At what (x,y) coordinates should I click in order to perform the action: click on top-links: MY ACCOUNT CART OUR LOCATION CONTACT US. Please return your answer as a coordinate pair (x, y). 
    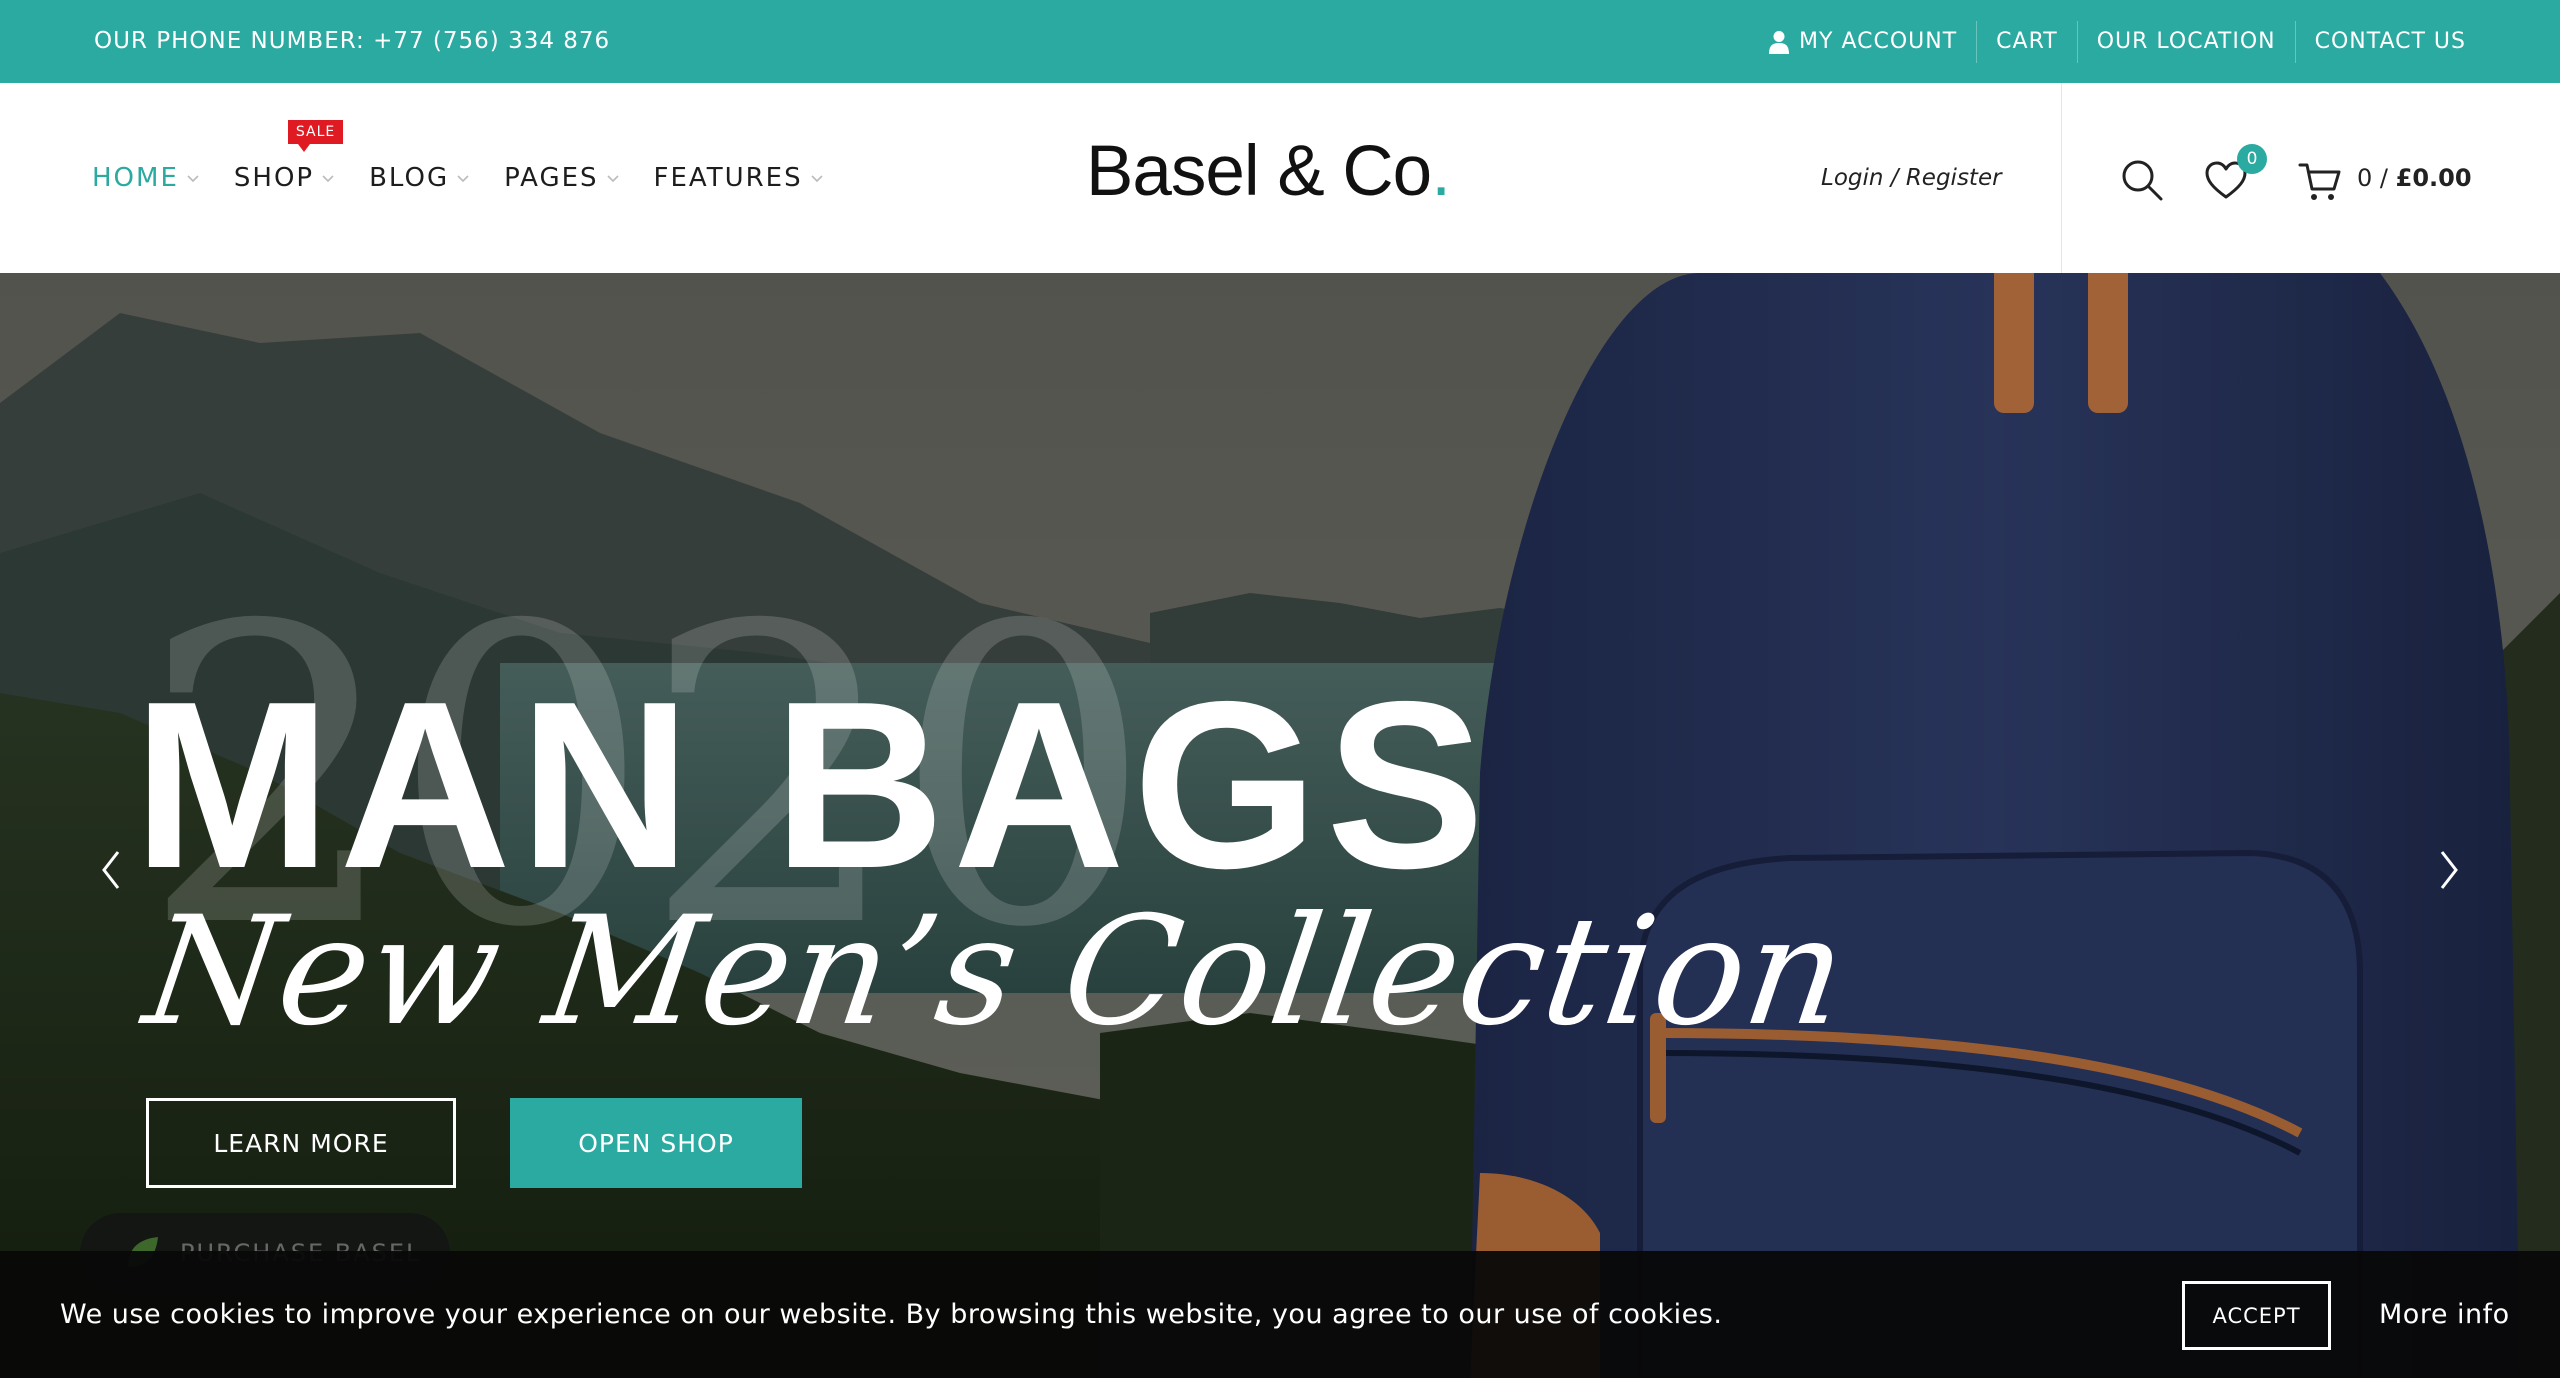
    Looking at the image, I should click on (2108, 41).